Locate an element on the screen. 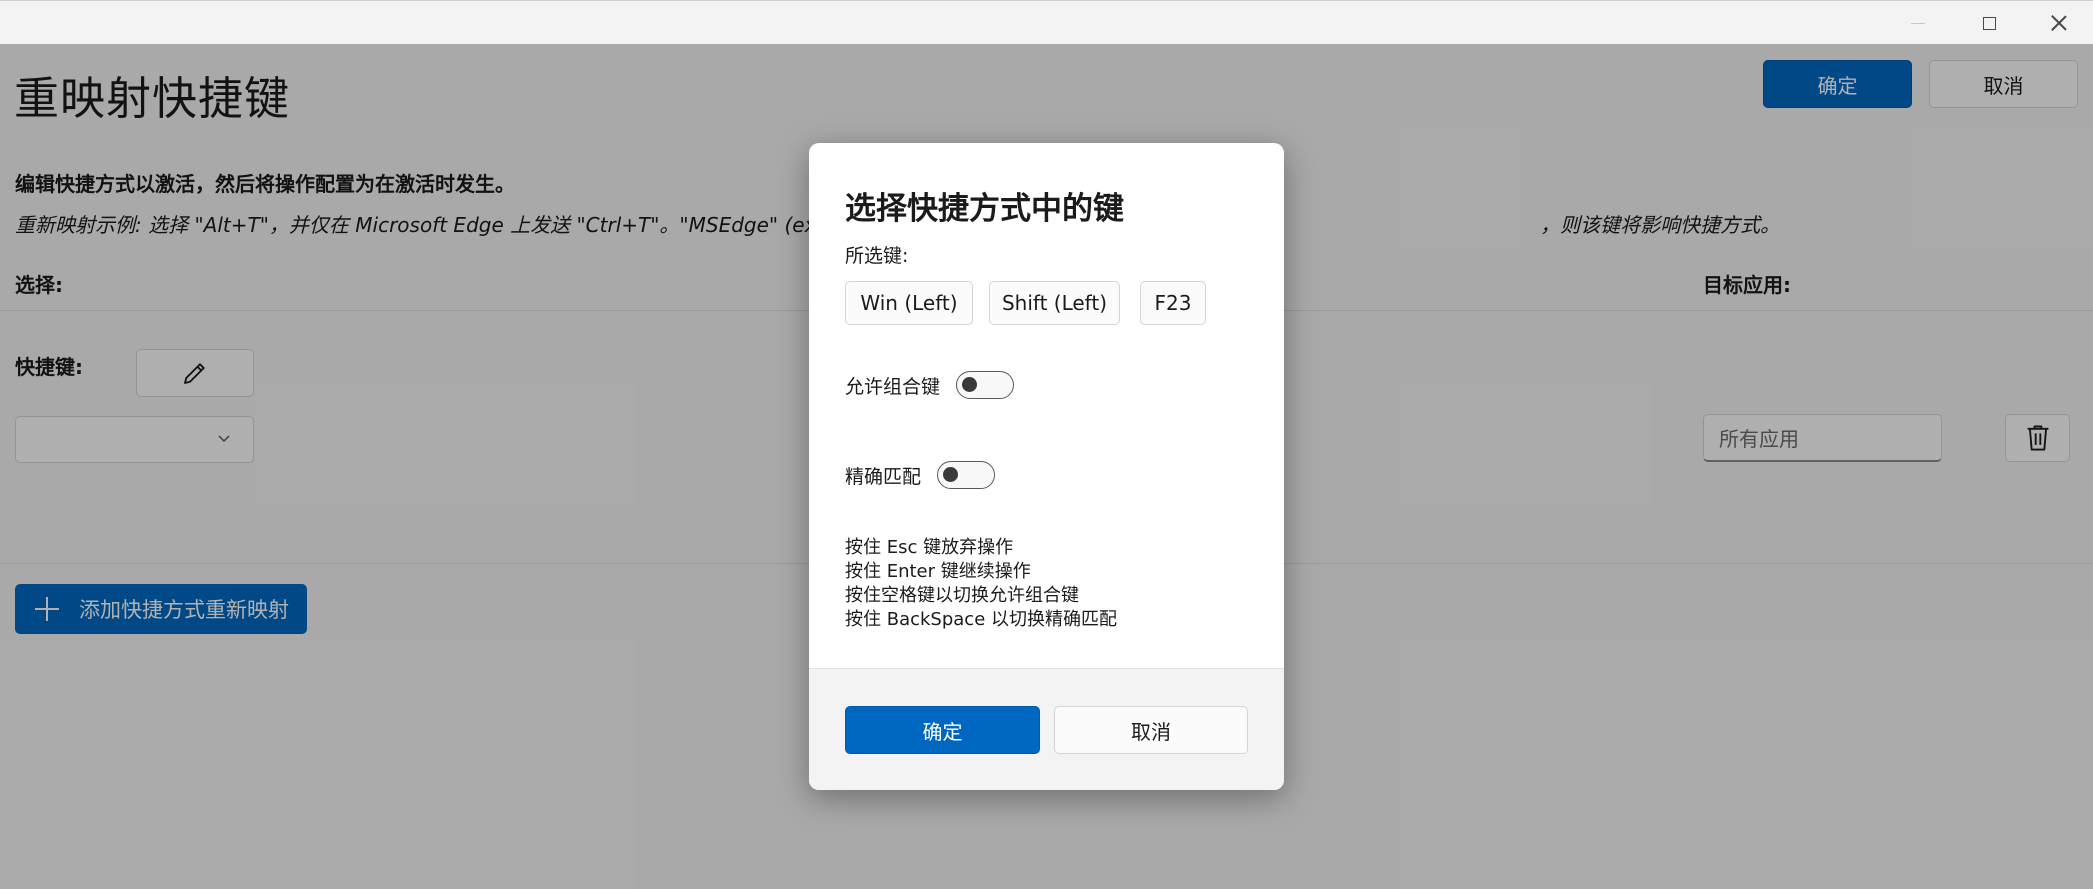 This screenshot has width=2093, height=889. allow-chords-label: 允许组合键 is located at coordinates (893, 386).